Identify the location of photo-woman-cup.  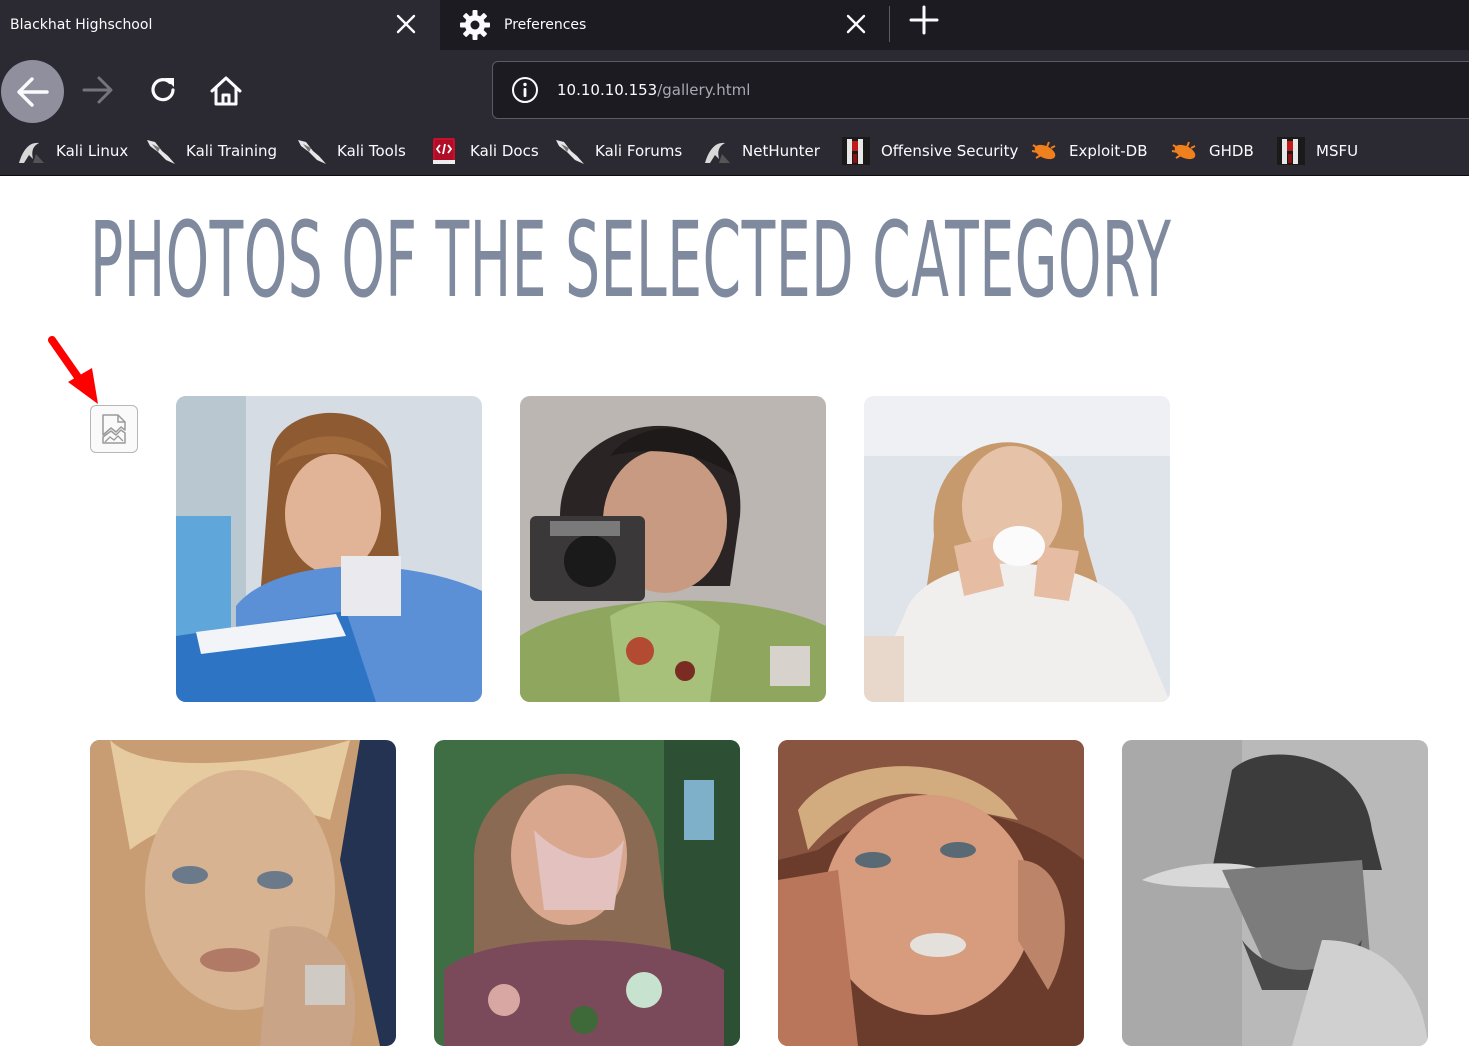
(1017, 549).